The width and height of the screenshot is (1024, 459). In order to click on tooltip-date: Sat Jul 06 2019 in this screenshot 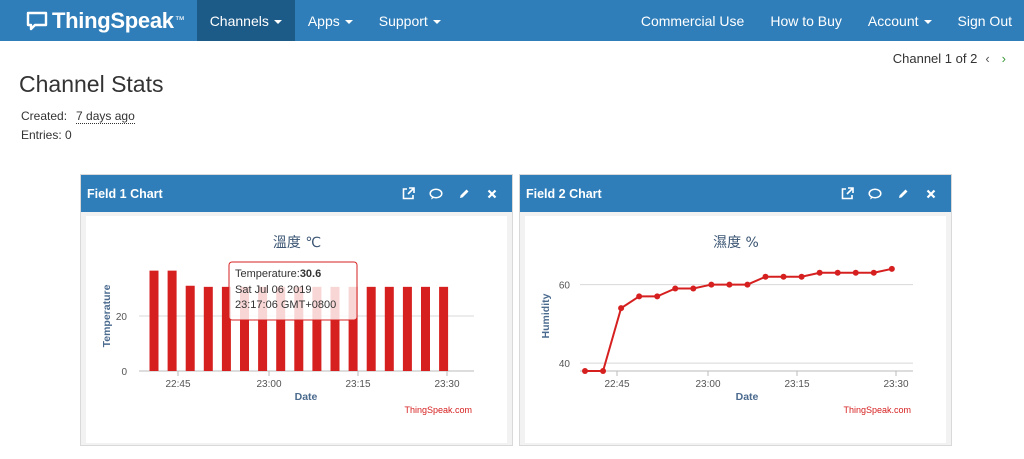, I will do `click(273, 290)`.